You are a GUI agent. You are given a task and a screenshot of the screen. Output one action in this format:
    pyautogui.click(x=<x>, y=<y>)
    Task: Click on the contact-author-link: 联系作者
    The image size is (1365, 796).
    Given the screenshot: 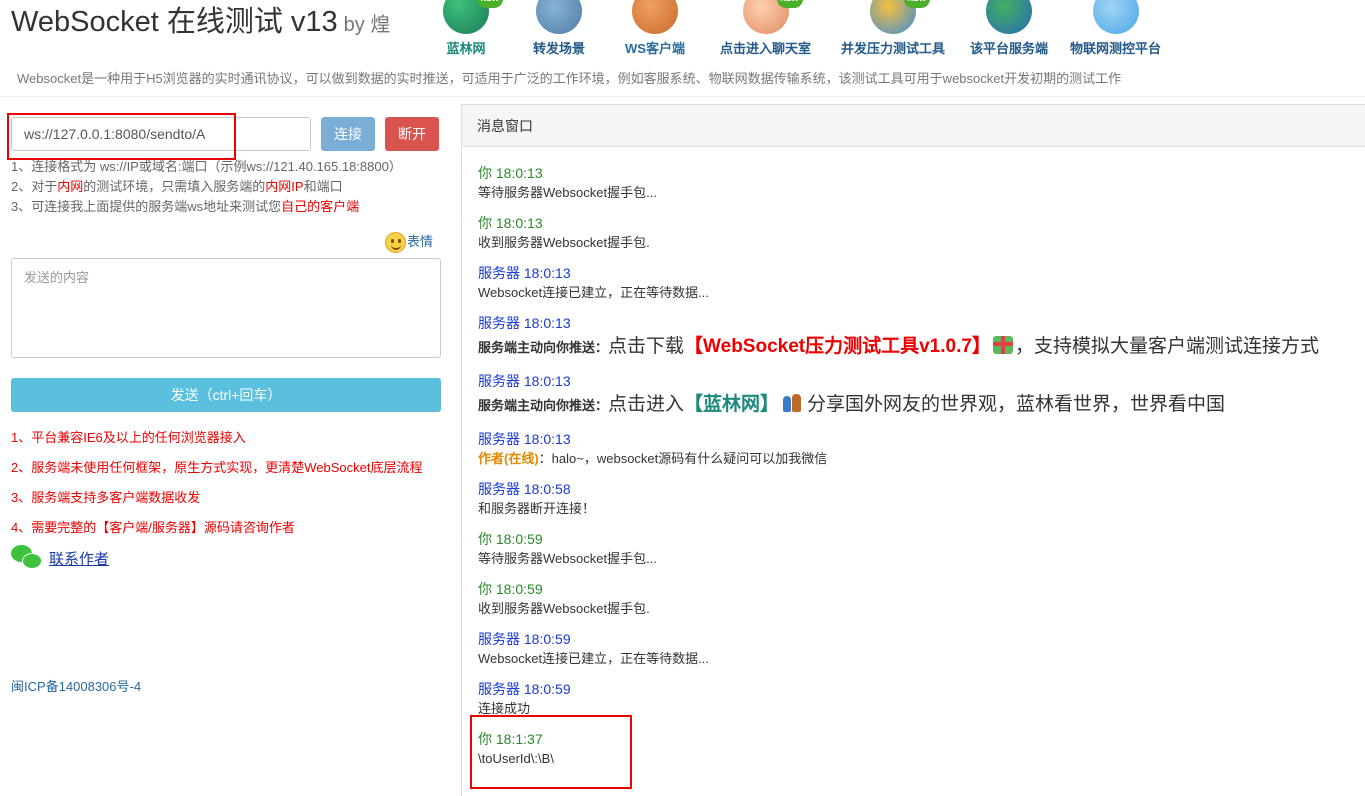 What is the action you would take?
    pyautogui.click(x=79, y=559)
    